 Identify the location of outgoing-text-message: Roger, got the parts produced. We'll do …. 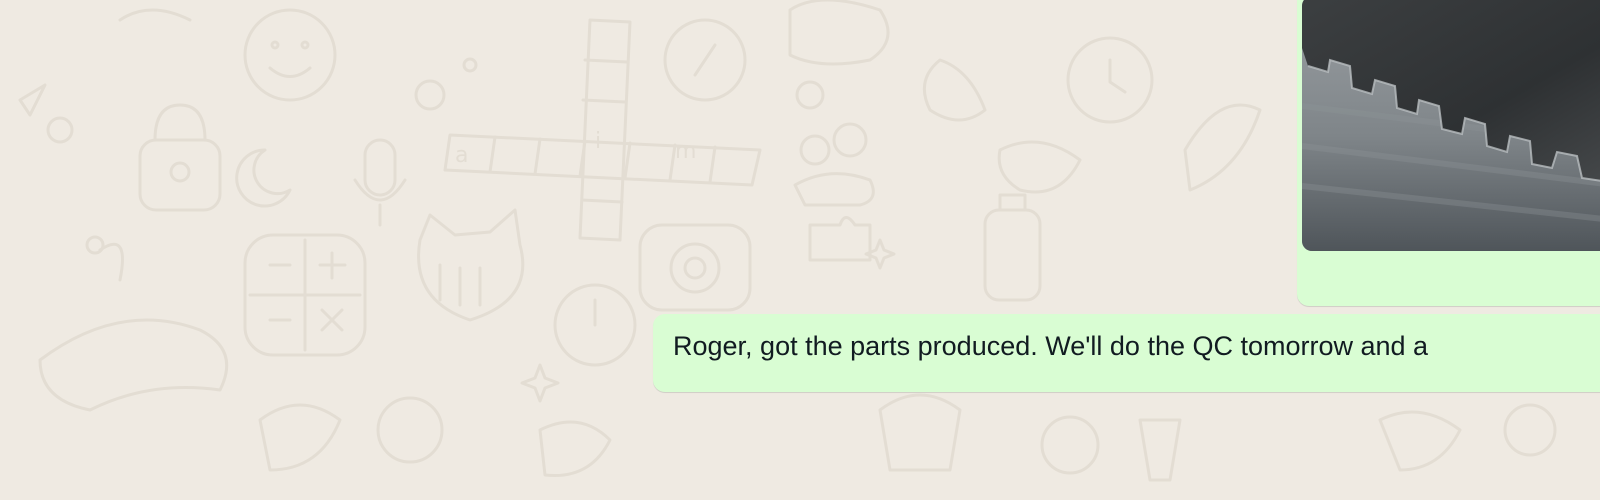
(1126, 353).